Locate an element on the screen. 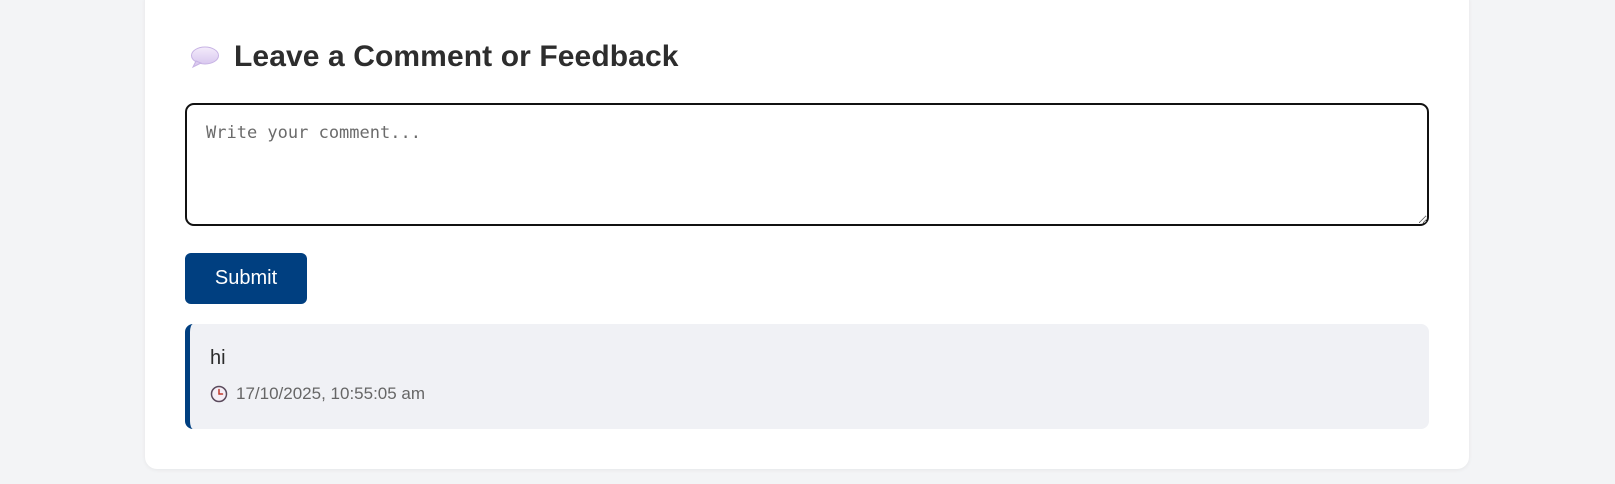  comment-text: hi is located at coordinates (218, 358).